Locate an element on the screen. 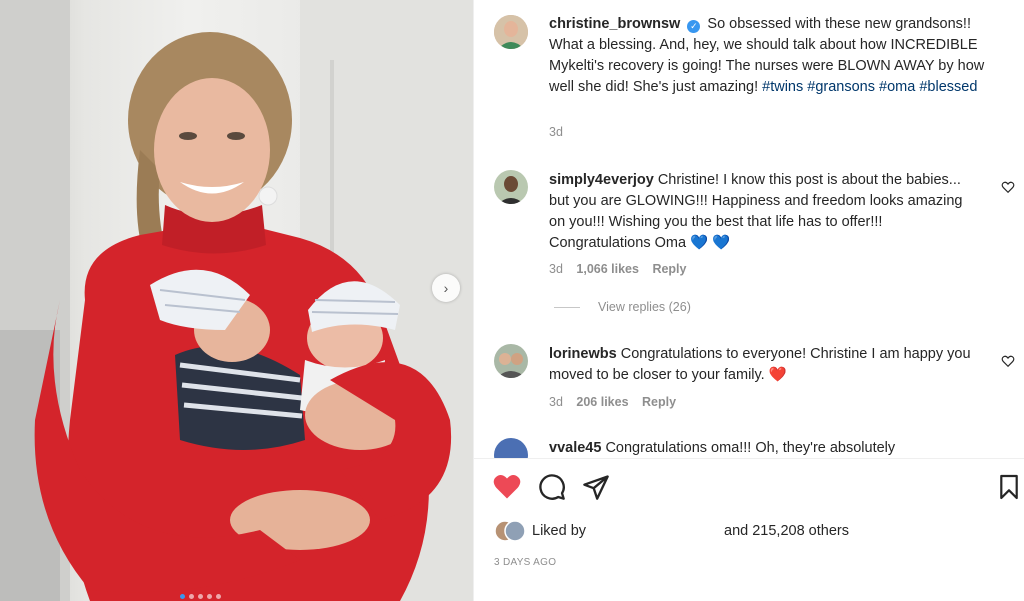  liked-by-row: Liked by is located at coordinates (540, 531).